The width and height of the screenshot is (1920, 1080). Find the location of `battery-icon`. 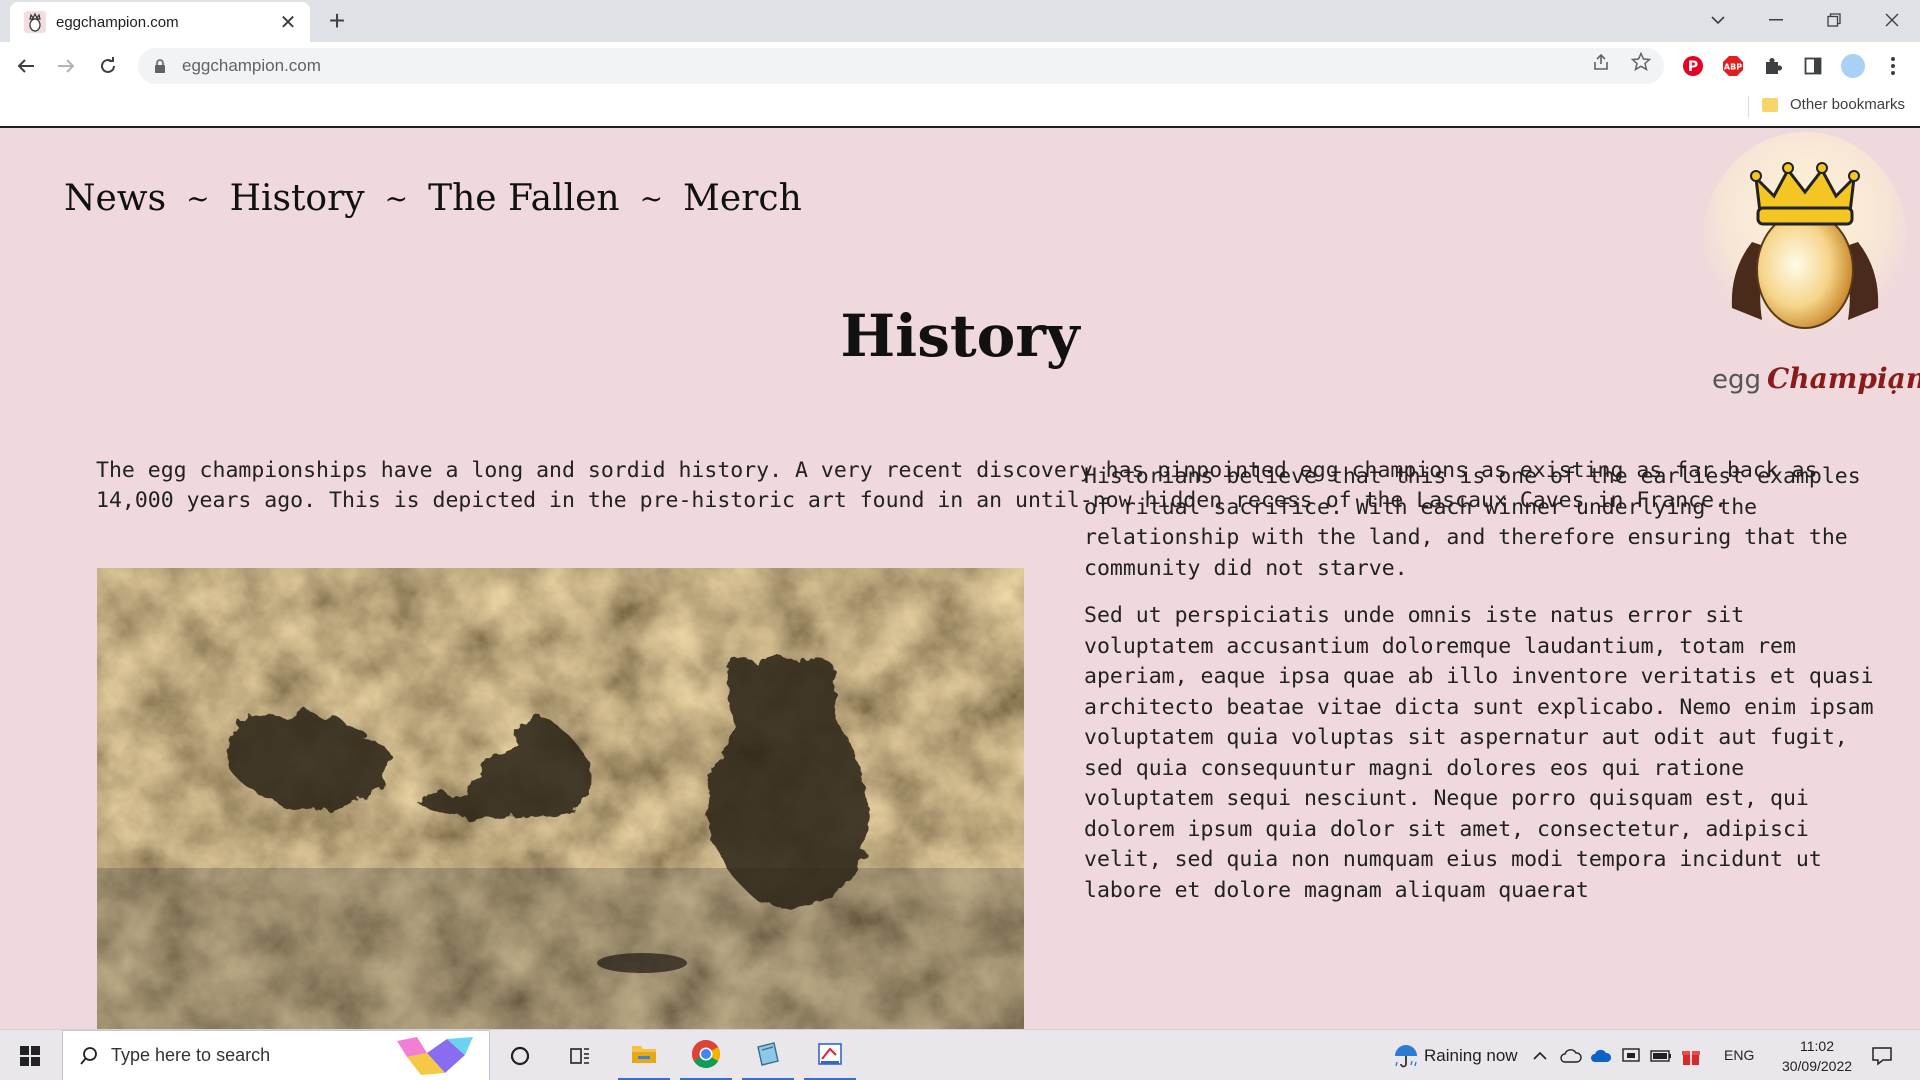

battery-icon is located at coordinates (1661, 1055).